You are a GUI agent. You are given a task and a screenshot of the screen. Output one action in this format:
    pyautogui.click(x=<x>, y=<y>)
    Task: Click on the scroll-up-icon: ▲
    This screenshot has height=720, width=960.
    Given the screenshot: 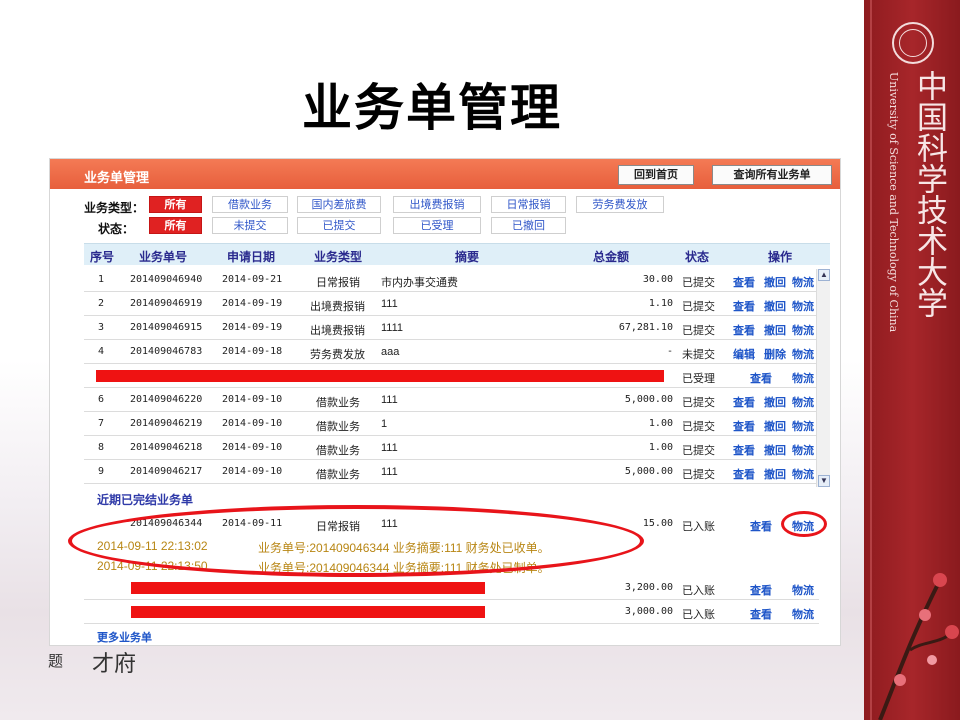 What is the action you would take?
    pyautogui.click(x=824, y=275)
    